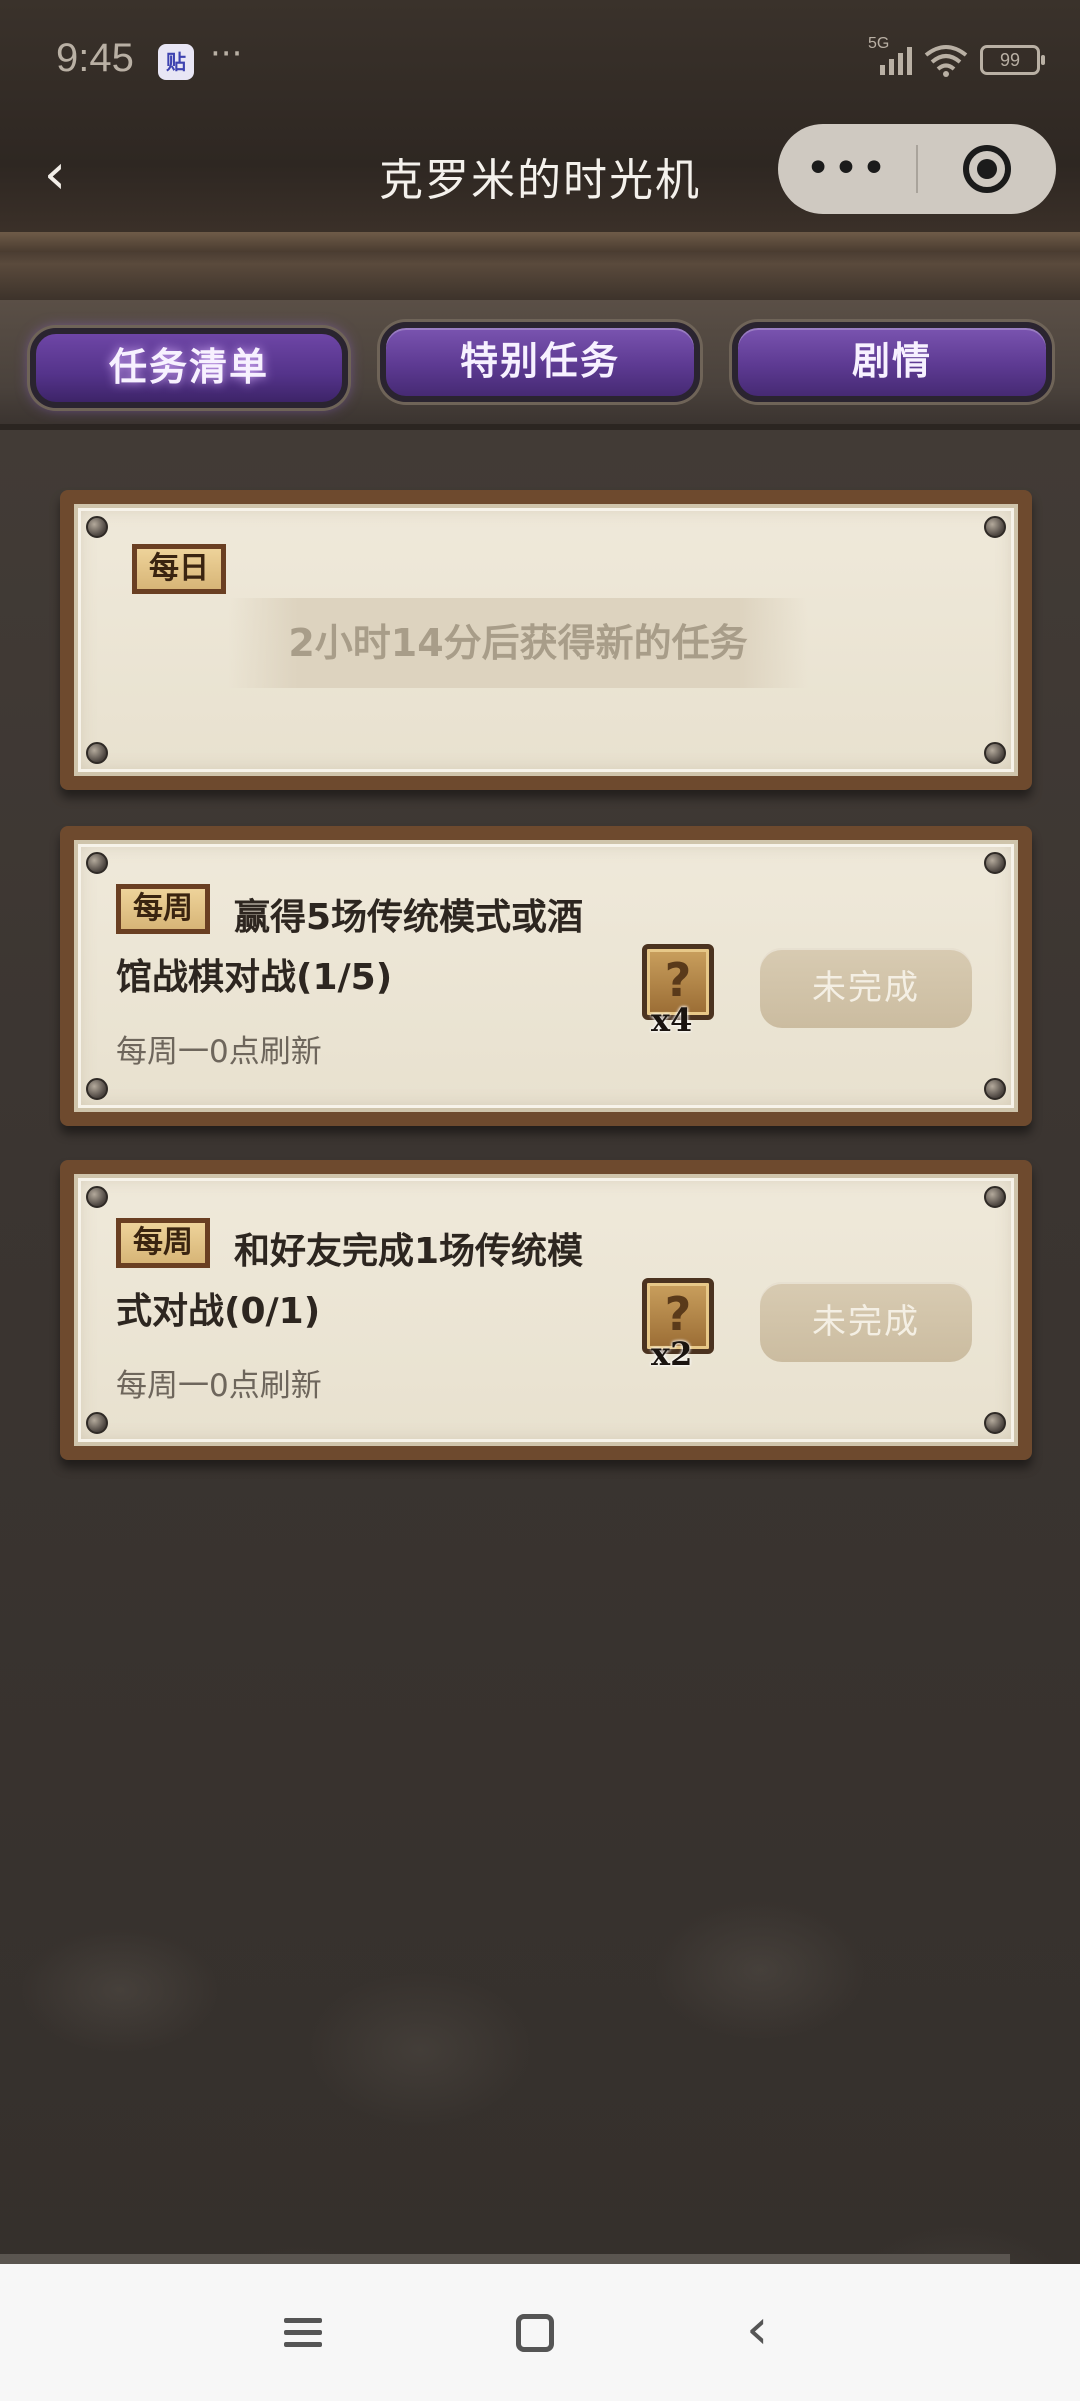  Describe the element at coordinates (672, 1354) in the screenshot. I see `reward-quantity: x2` at that location.